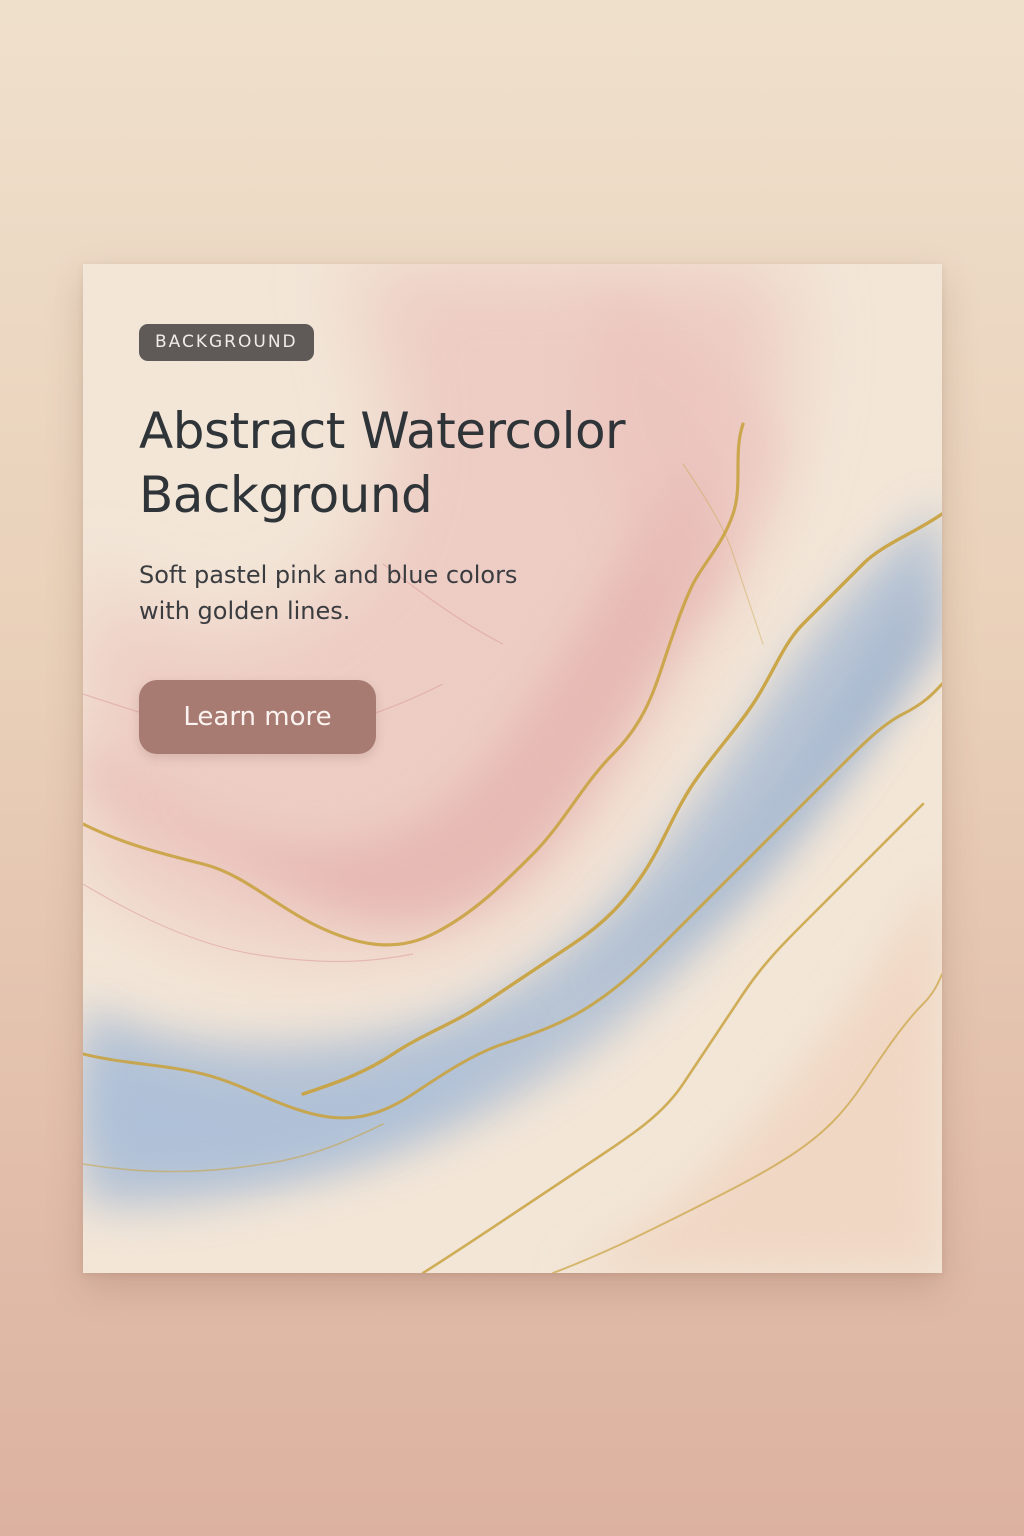 This screenshot has width=1024, height=1536. Describe the element at coordinates (286, 495) in the screenshot. I see `title-line-2: Background` at that location.